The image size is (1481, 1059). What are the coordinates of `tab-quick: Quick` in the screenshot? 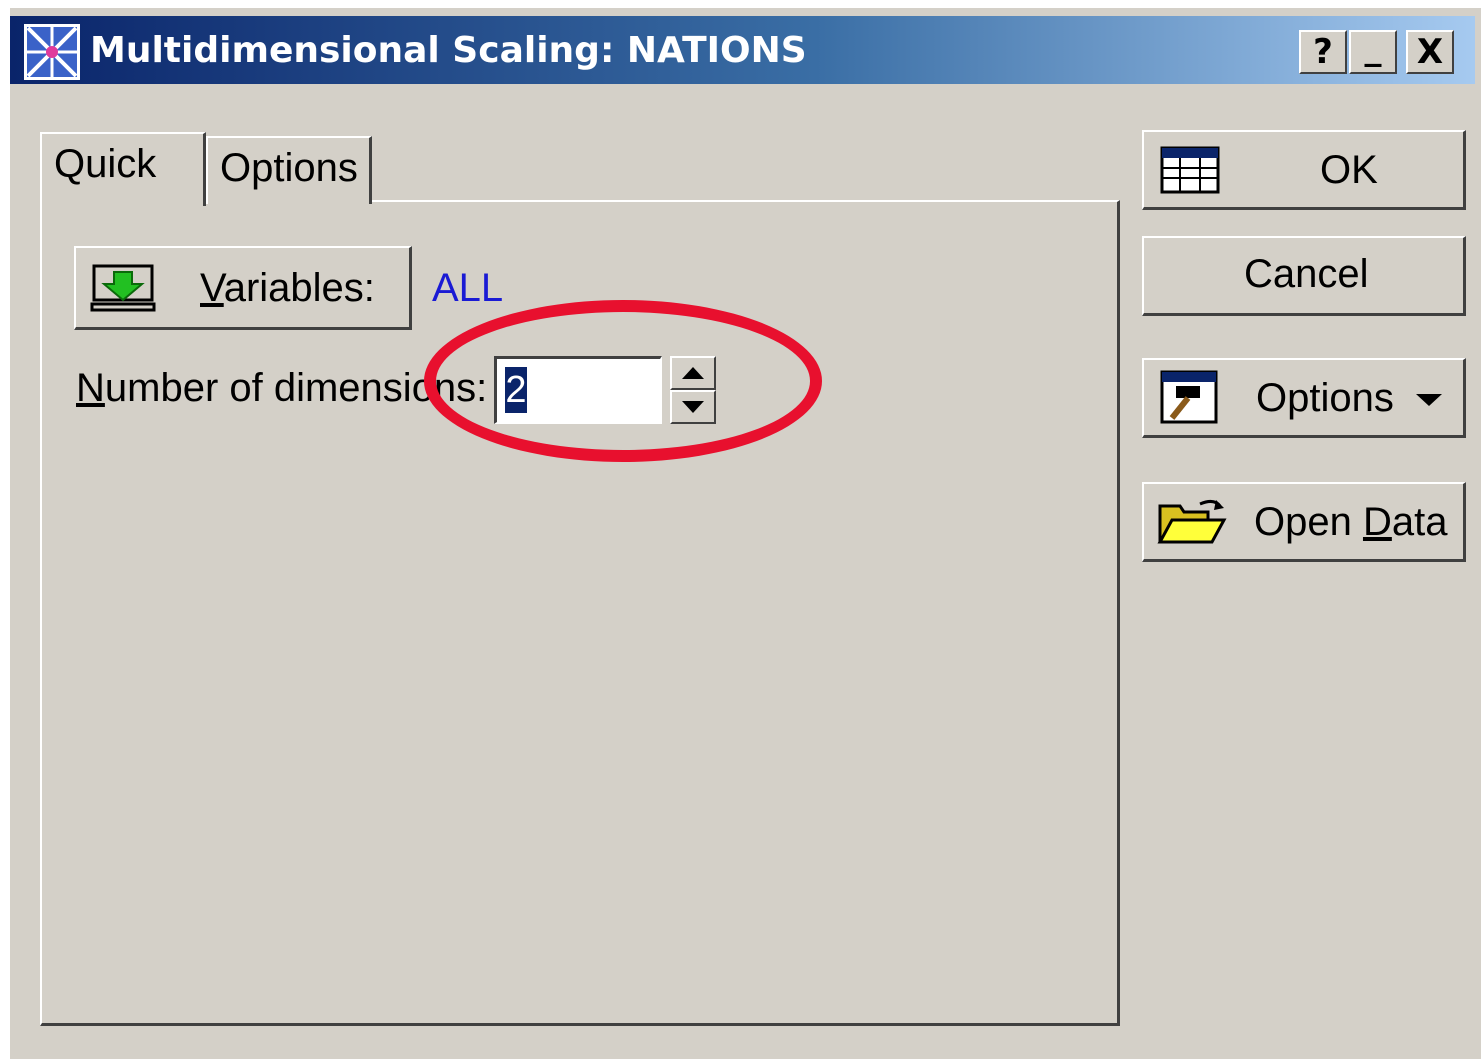 It's located at (123, 169).